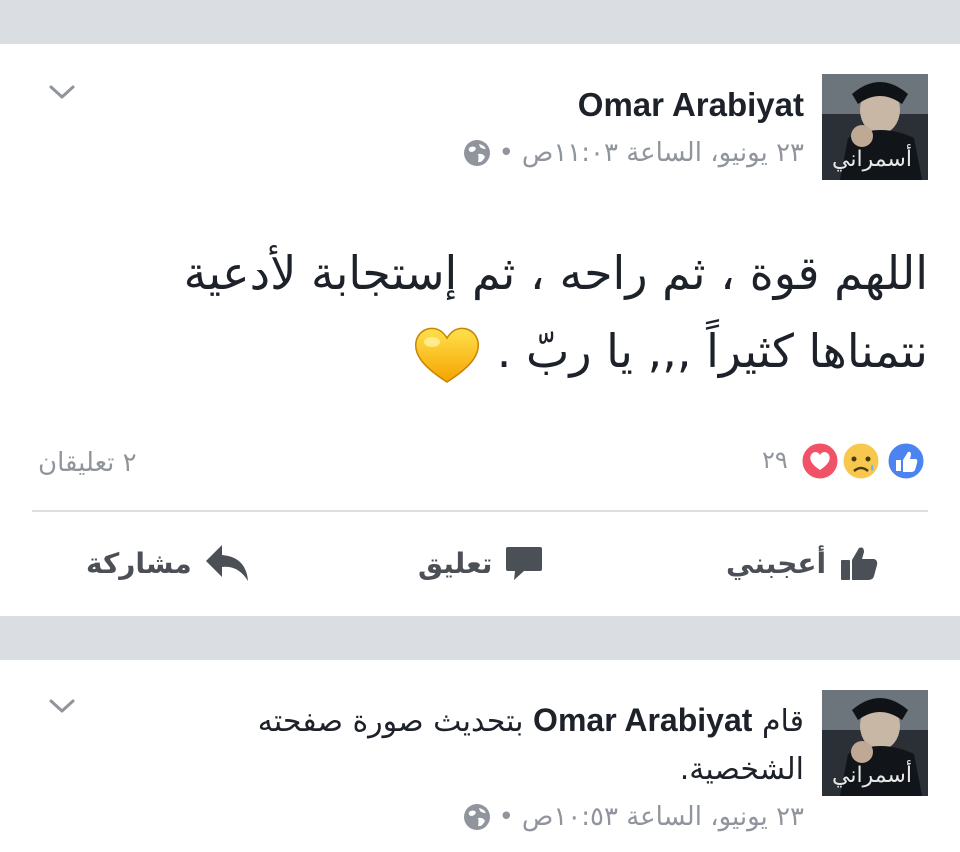 This screenshot has width=960, height=852. What do you see at coordinates (775, 460) in the screenshot?
I see `reactions-count: ٢٩` at bounding box center [775, 460].